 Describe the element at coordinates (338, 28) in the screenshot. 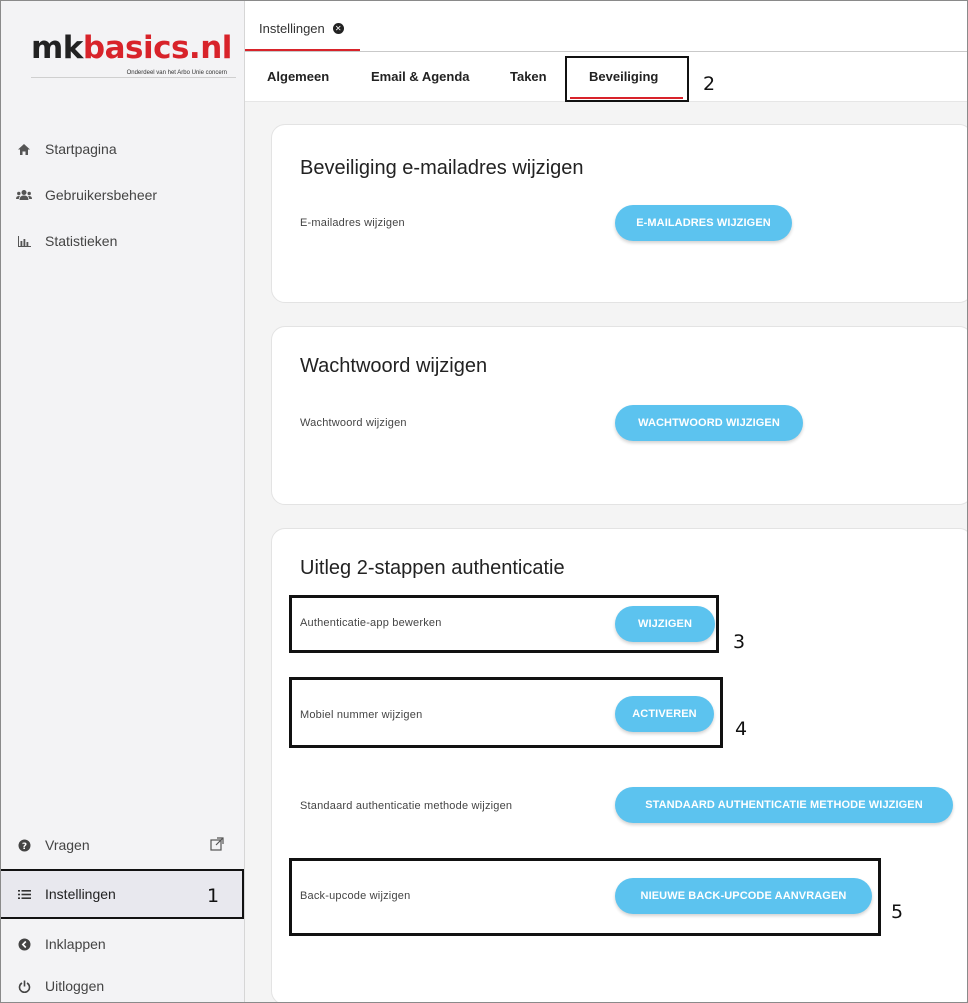

I see `close-icon: ✕` at that location.